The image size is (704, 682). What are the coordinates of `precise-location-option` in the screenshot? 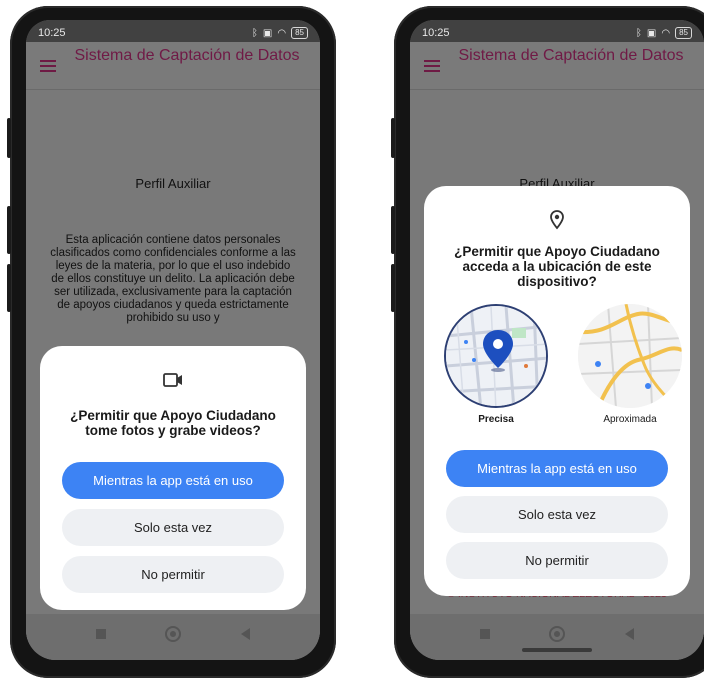 It's located at (496, 356).